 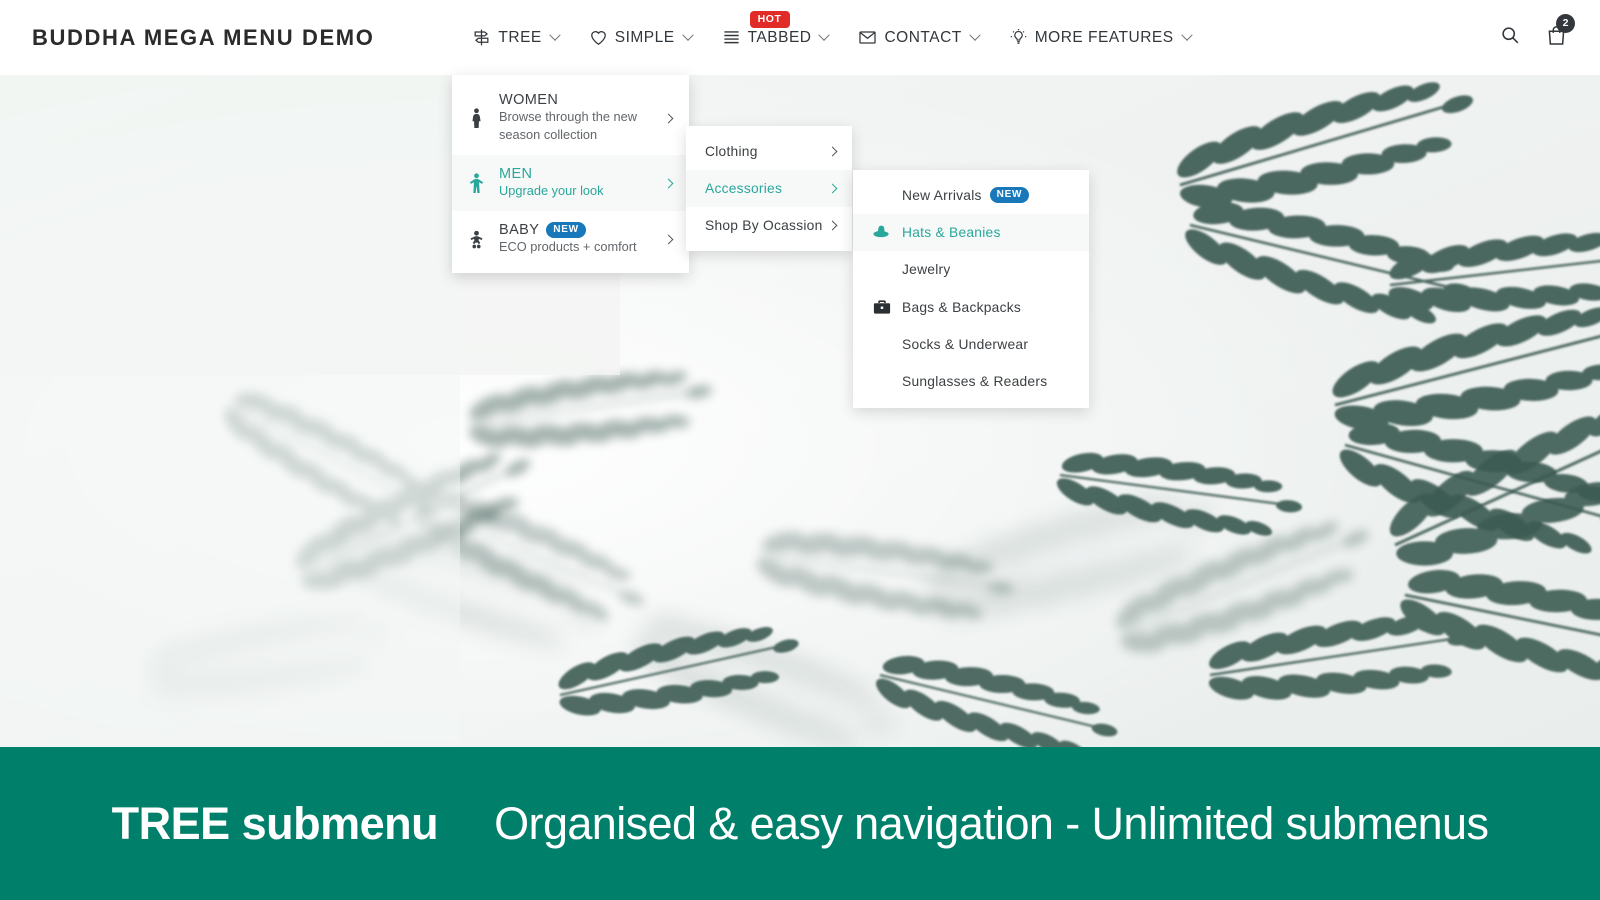 I want to click on label: WOMEN, so click(x=529, y=100).